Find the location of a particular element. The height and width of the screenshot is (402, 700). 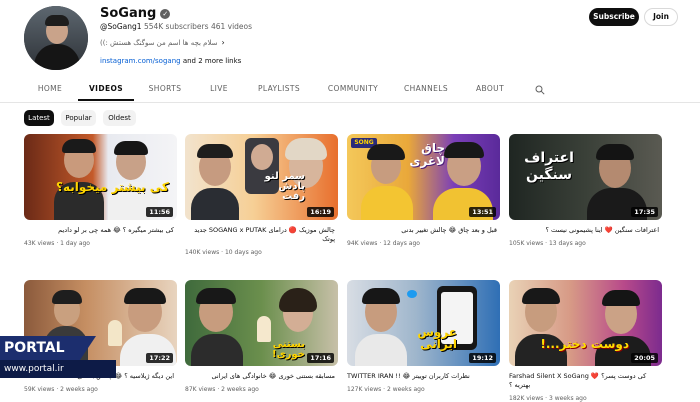

upload-age: 1 day ago is located at coordinates (75, 243).